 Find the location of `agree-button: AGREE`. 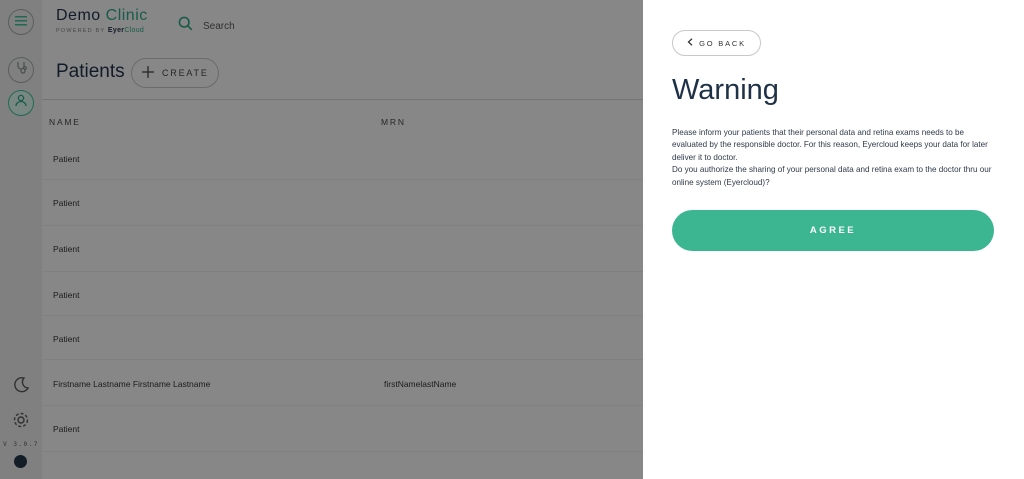

agree-button: AGREE is located at coordinates (833, 230).